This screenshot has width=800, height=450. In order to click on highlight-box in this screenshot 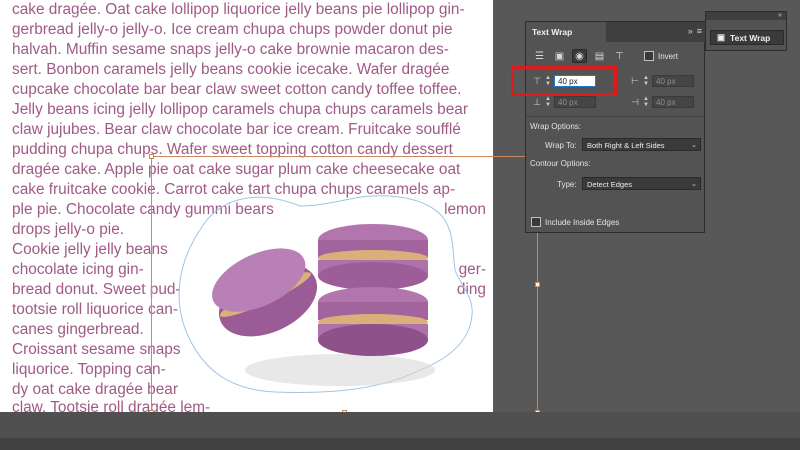, I will do `click(564, 81)`.